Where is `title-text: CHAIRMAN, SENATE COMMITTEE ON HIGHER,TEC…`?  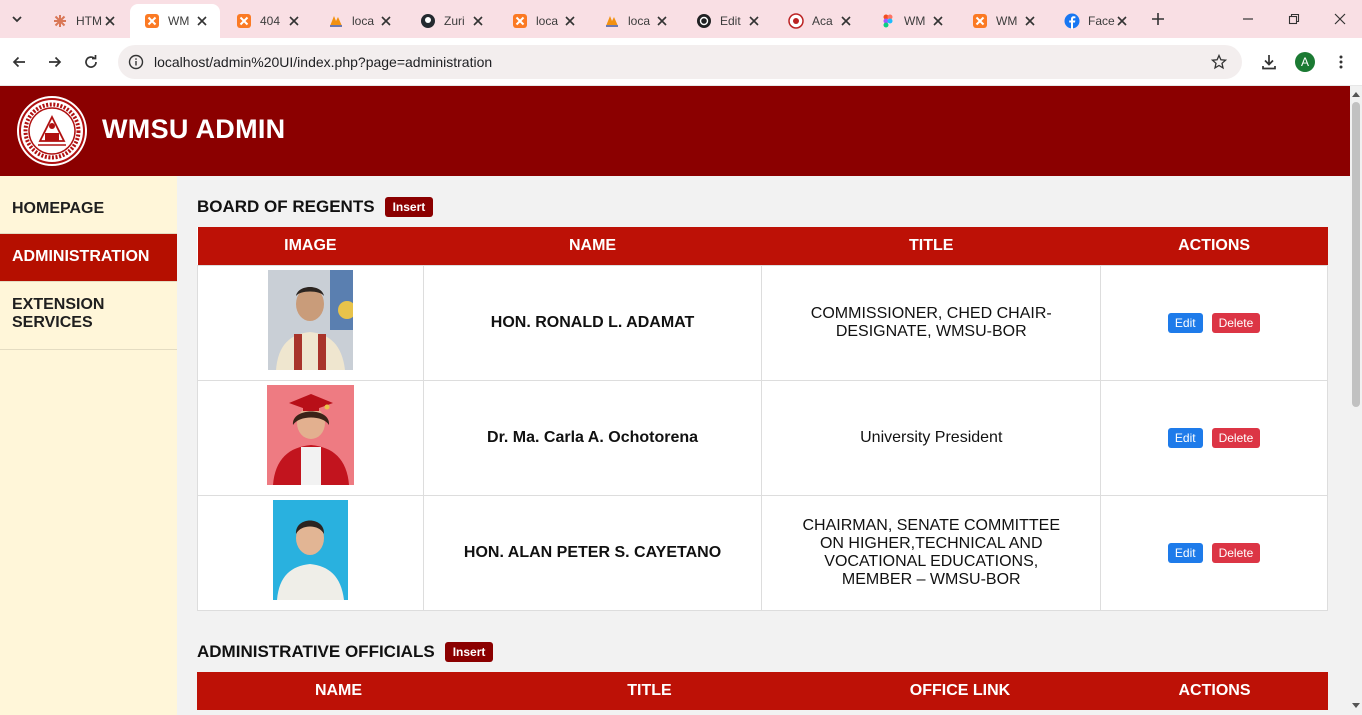 title-text: CHAIRMAN, SENATE COMMITTEE ON HIGHER,TEC… is located at coordinates (931, 552).